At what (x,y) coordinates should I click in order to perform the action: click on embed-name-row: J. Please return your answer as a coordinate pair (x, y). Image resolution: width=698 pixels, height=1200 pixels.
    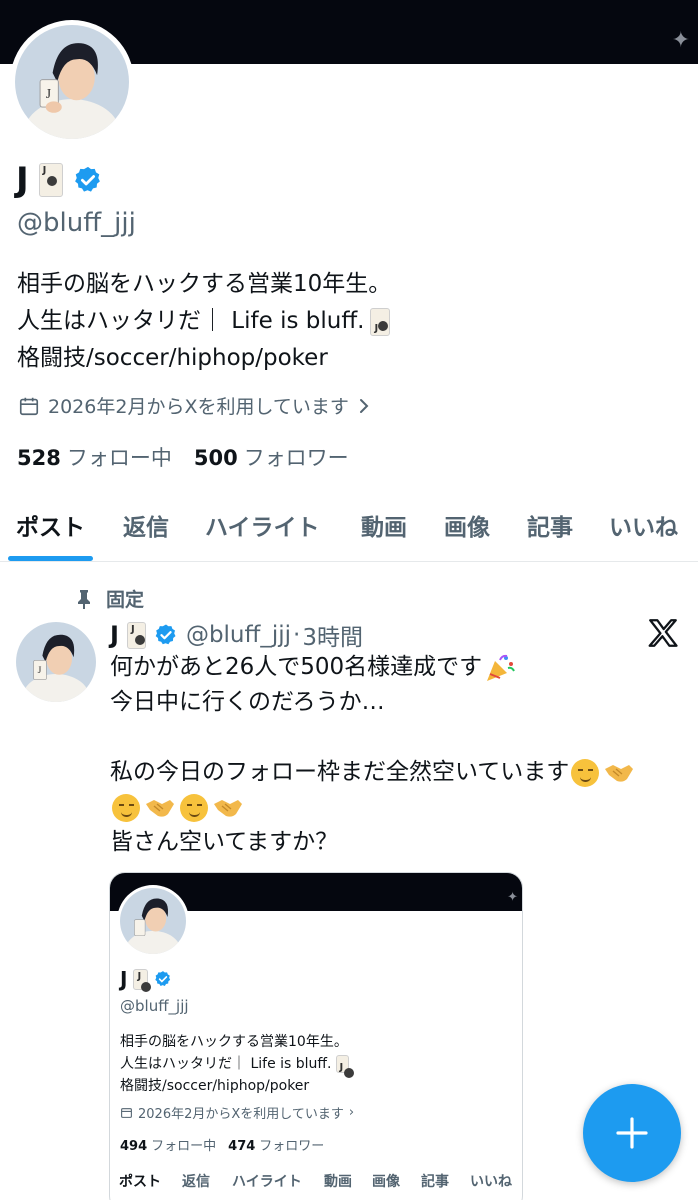
    Looking at the image, I should click on (146, 979).